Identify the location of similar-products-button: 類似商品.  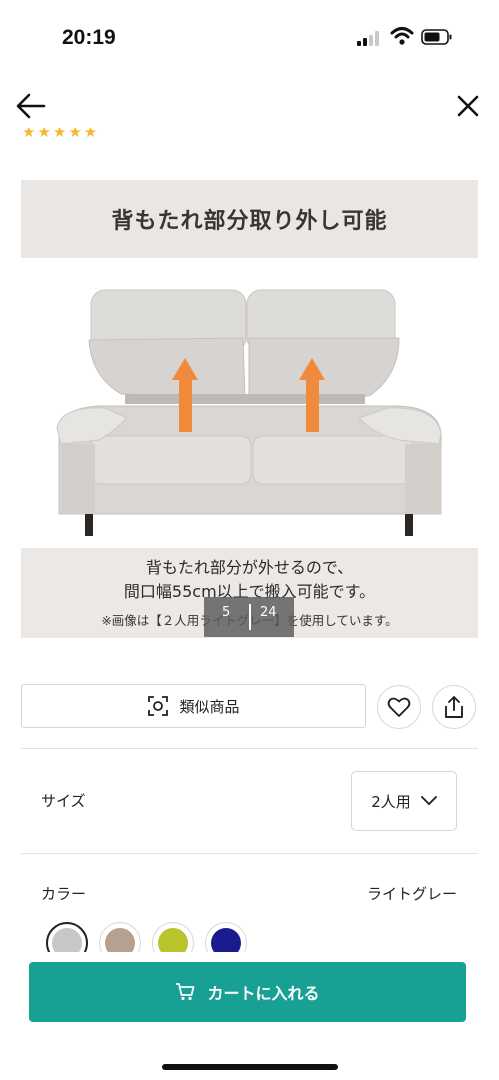
(193, 706).